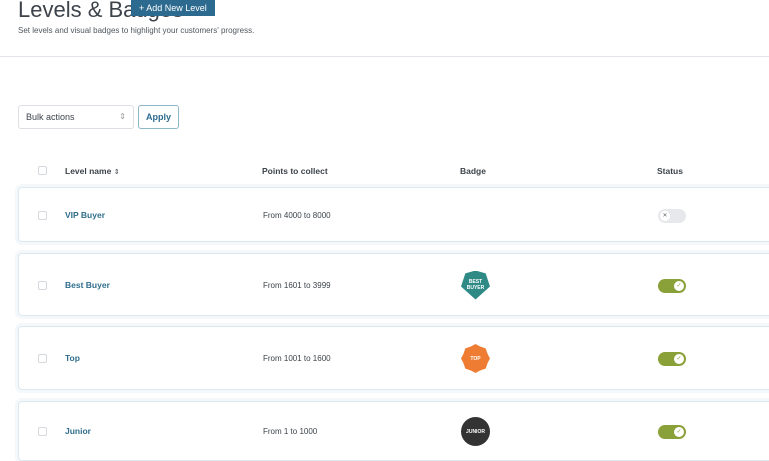 This screenshot has width=769, height=461. What do you see at coordinates (173, 8) in the screenshot?
I see `add-new-level-button: + Add New Level` at bounding box center [173, 8].